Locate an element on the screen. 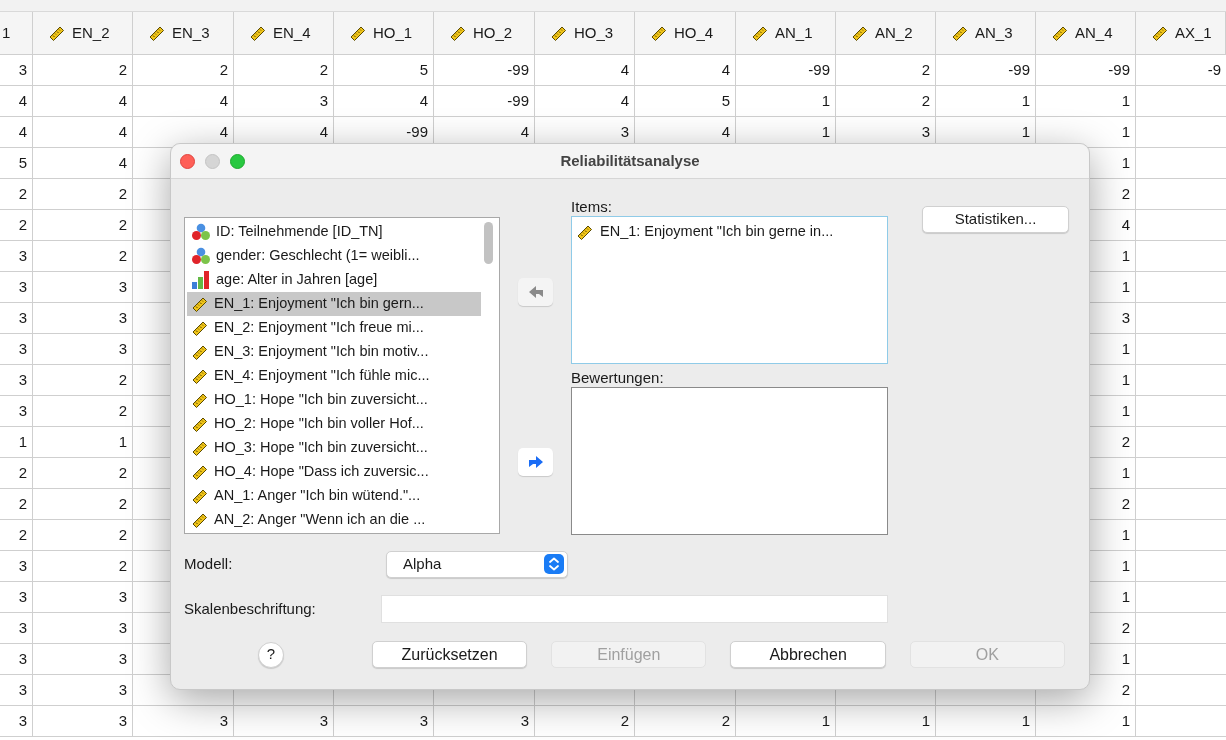 This screenshot has height=740, width=1226. column-header: 1 is located at coordinates (16, 33).